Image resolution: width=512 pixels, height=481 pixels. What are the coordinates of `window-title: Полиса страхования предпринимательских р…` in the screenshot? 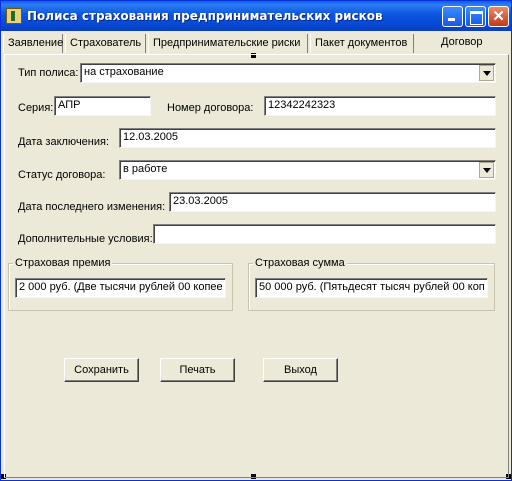 It's located at (205, 16).